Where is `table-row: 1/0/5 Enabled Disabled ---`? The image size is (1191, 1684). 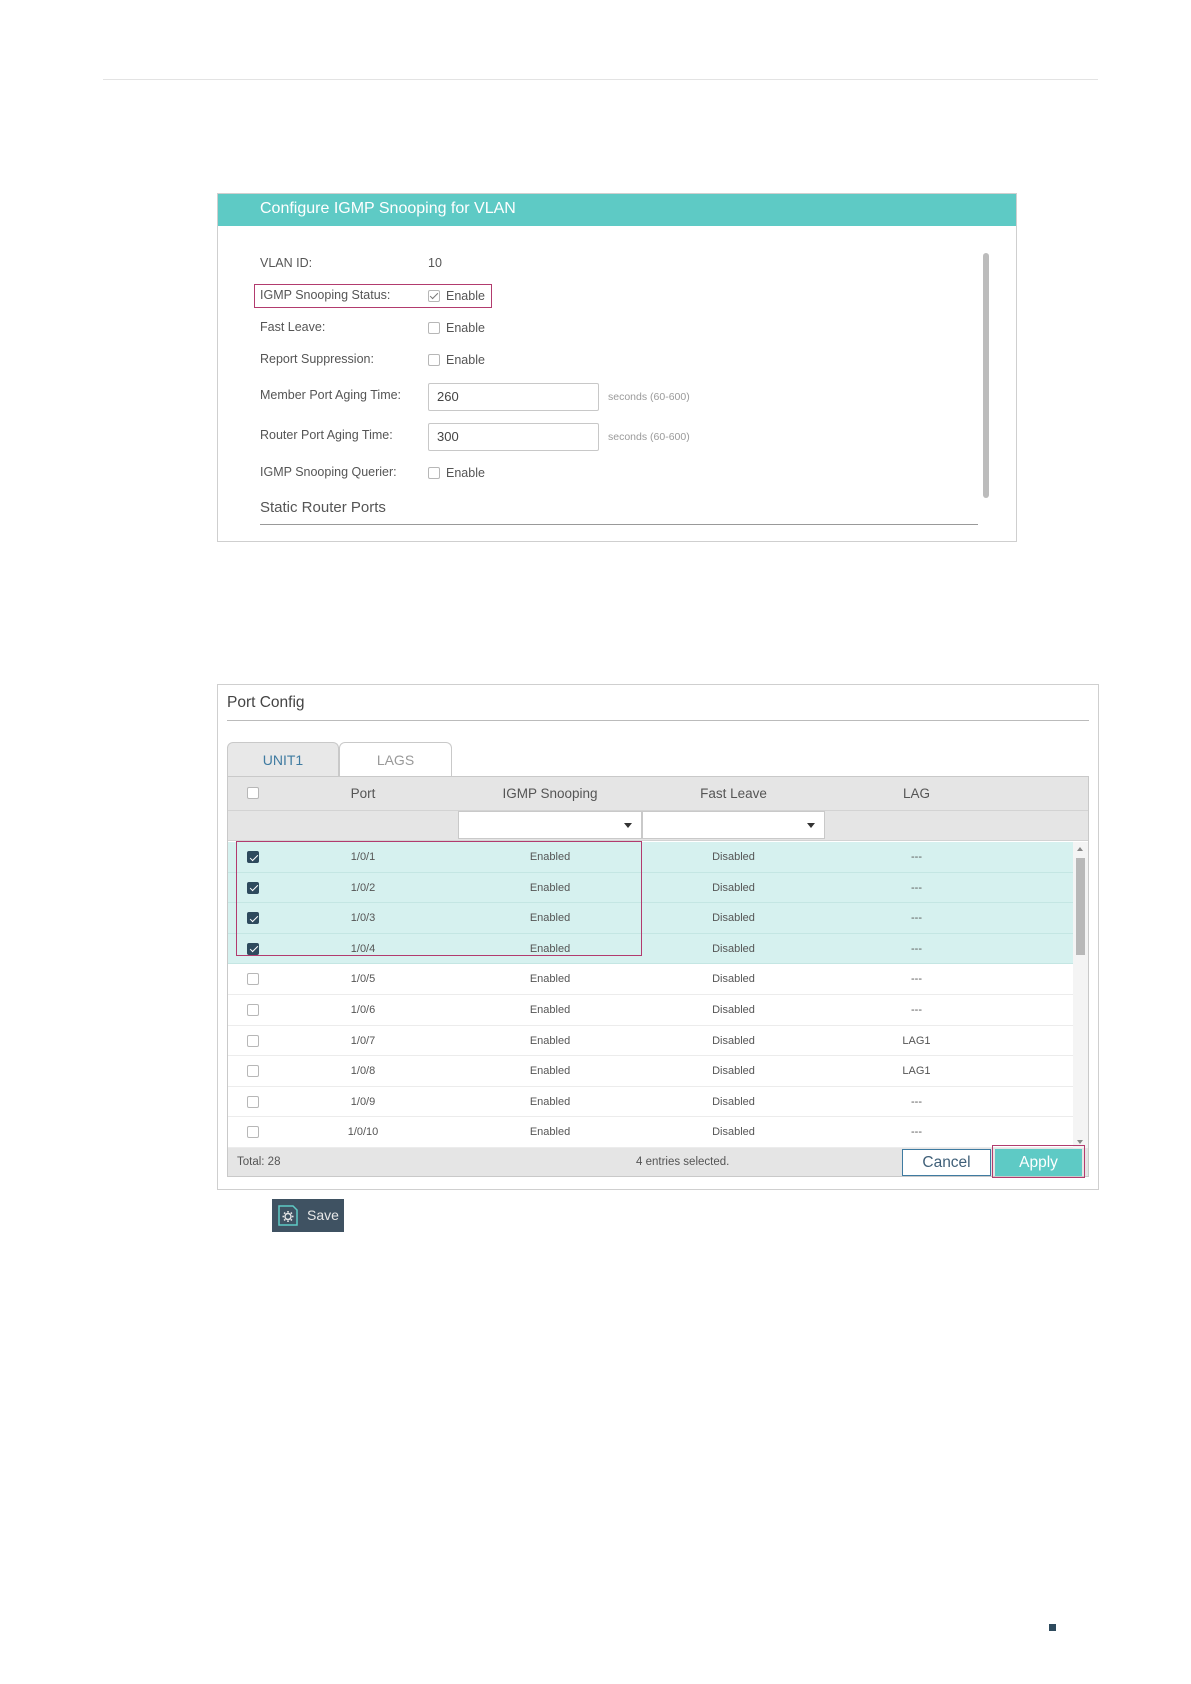
table-row: 1/0/5 Enabled Disabled --- is located at coordinates (650, 979).